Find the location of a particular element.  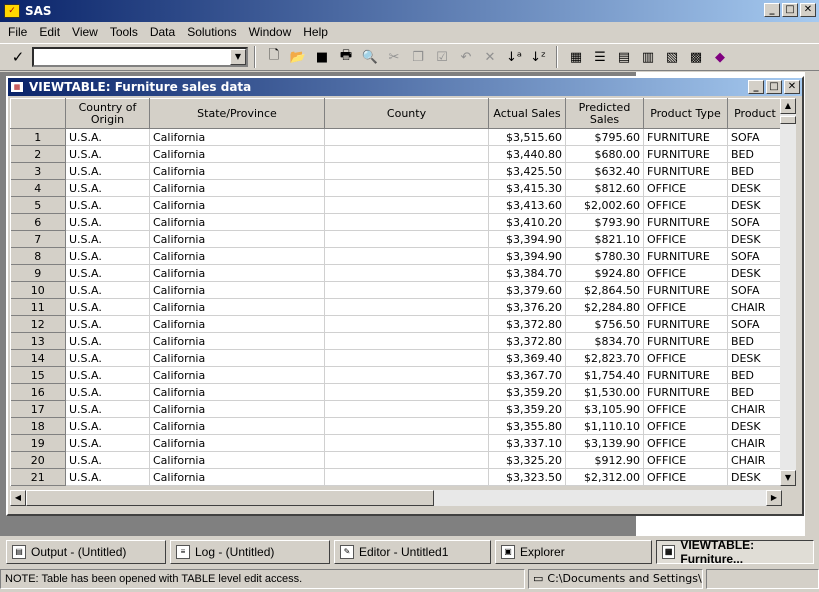

row-number: 19 is located at coordinates (38, 443).